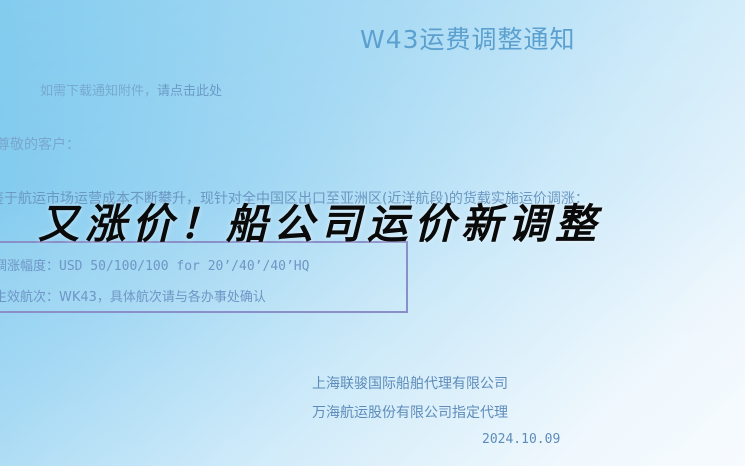 The width and height of the screenshot is (745, 466). Describe the element at coordinates (410, 413) in the screenshot. I see `signature-principal: 万海航运股份有限公司指定代理` at that location.